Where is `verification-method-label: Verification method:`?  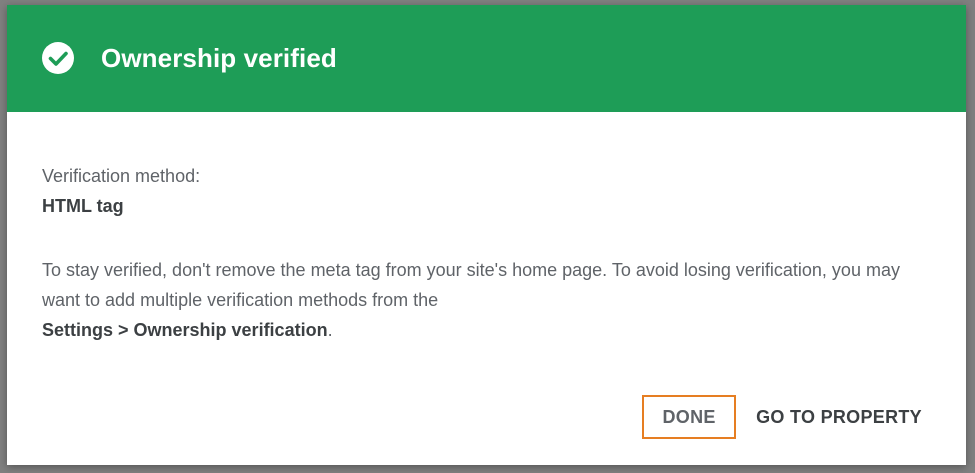
verification-method-label: Verification method: is located at coordinates (121, 176).